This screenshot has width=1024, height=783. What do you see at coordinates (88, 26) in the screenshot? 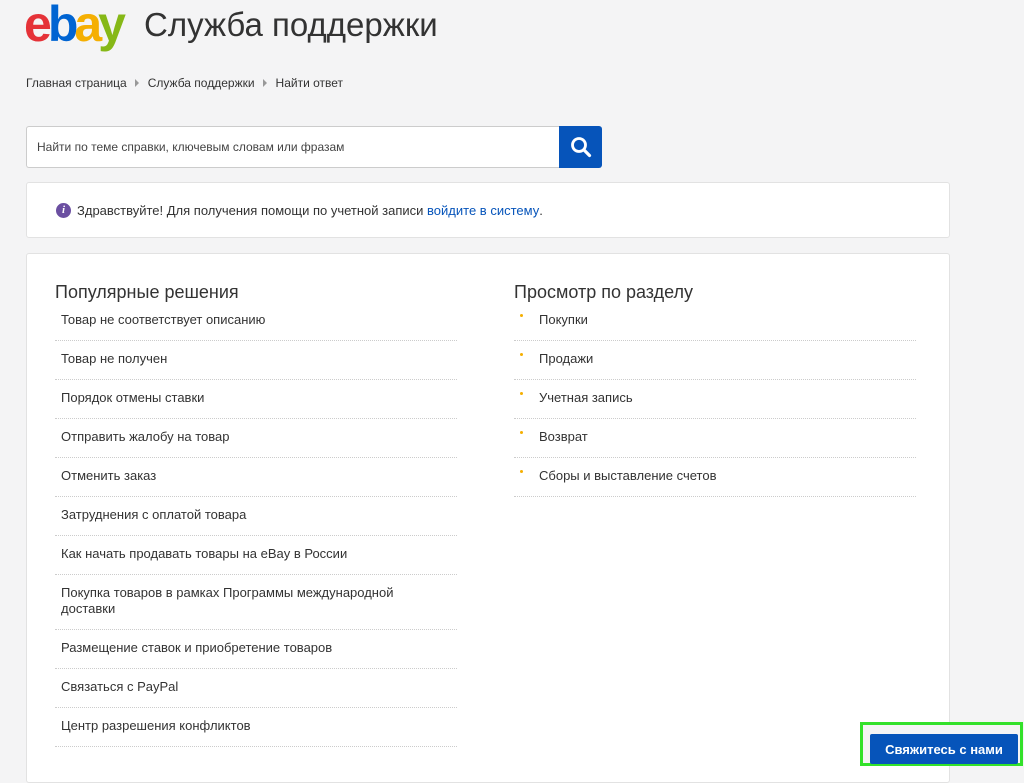
I see `logo-letter-a: a` at bounding box center [88, 26].